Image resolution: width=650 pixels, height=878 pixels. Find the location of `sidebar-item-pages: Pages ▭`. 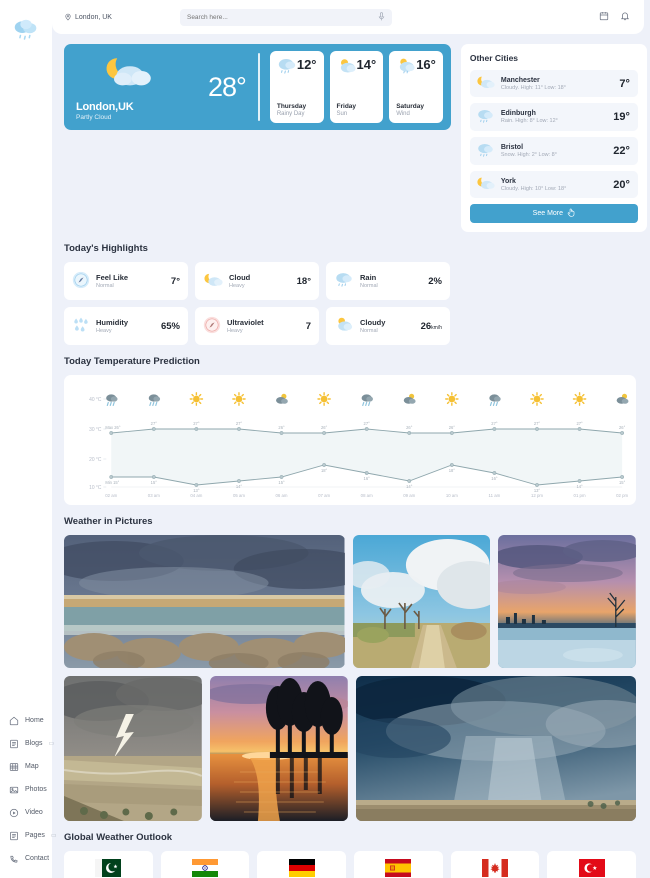

sidebar-item-pages: Pages ▭ is located at coordinates (28, 835).